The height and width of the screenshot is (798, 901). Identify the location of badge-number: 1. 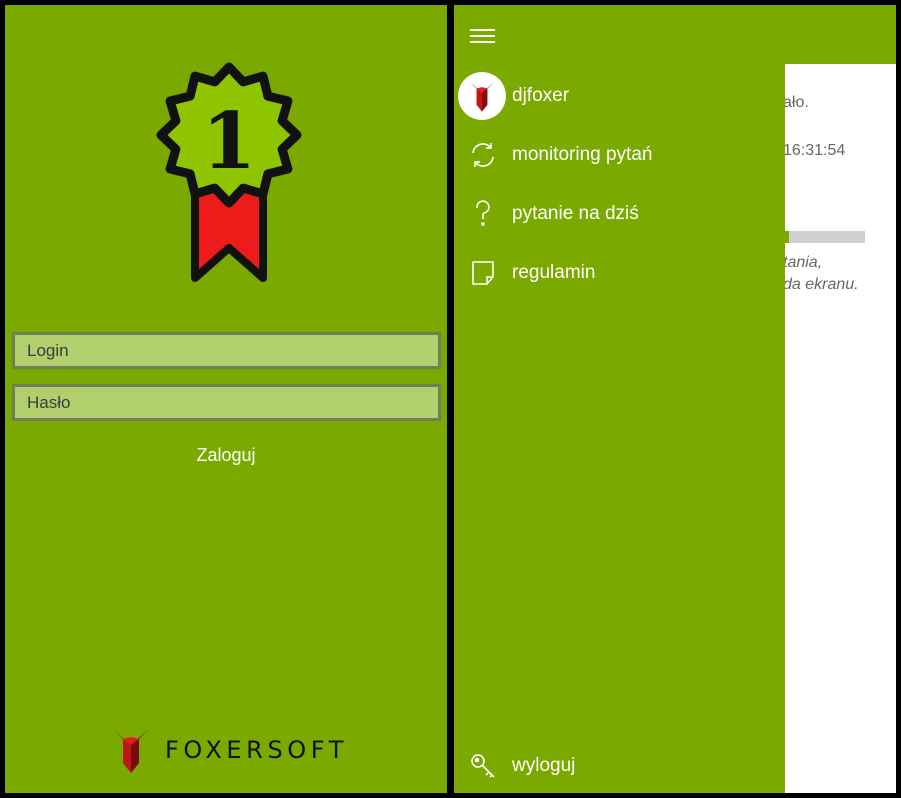
(229, 141).